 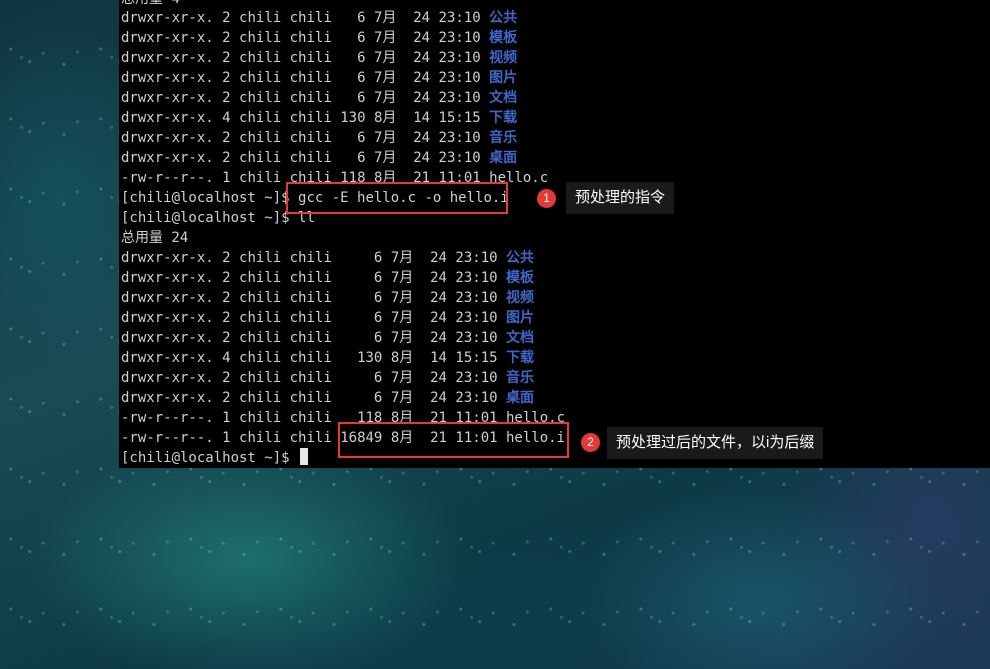 What do you see at coordinates (402, 358) in the screenshot?
I see `month: 8月` at bounding box center [402, 358].